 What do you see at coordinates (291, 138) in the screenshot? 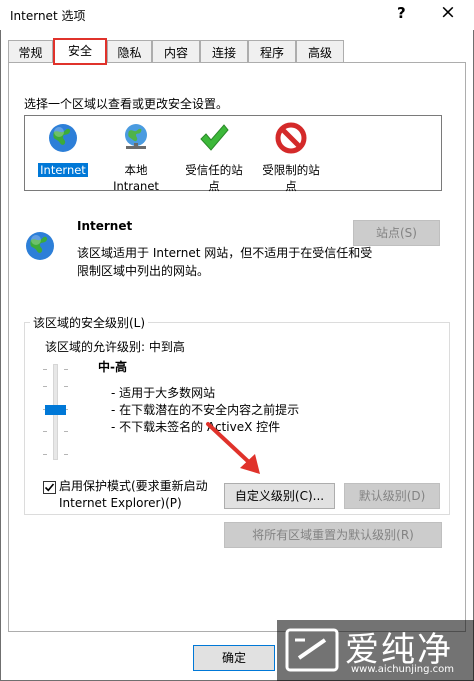
I see `restricted-icon` at bounding box center [291, 138].